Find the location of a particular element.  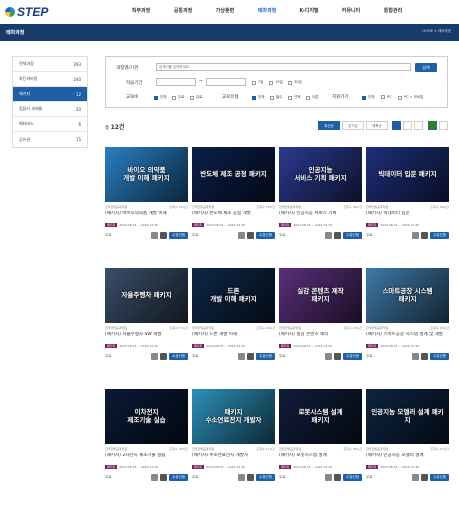

course-thumbnail: 실감 콘텐츠 제작 패키지 is located at coordinates (320, 295).